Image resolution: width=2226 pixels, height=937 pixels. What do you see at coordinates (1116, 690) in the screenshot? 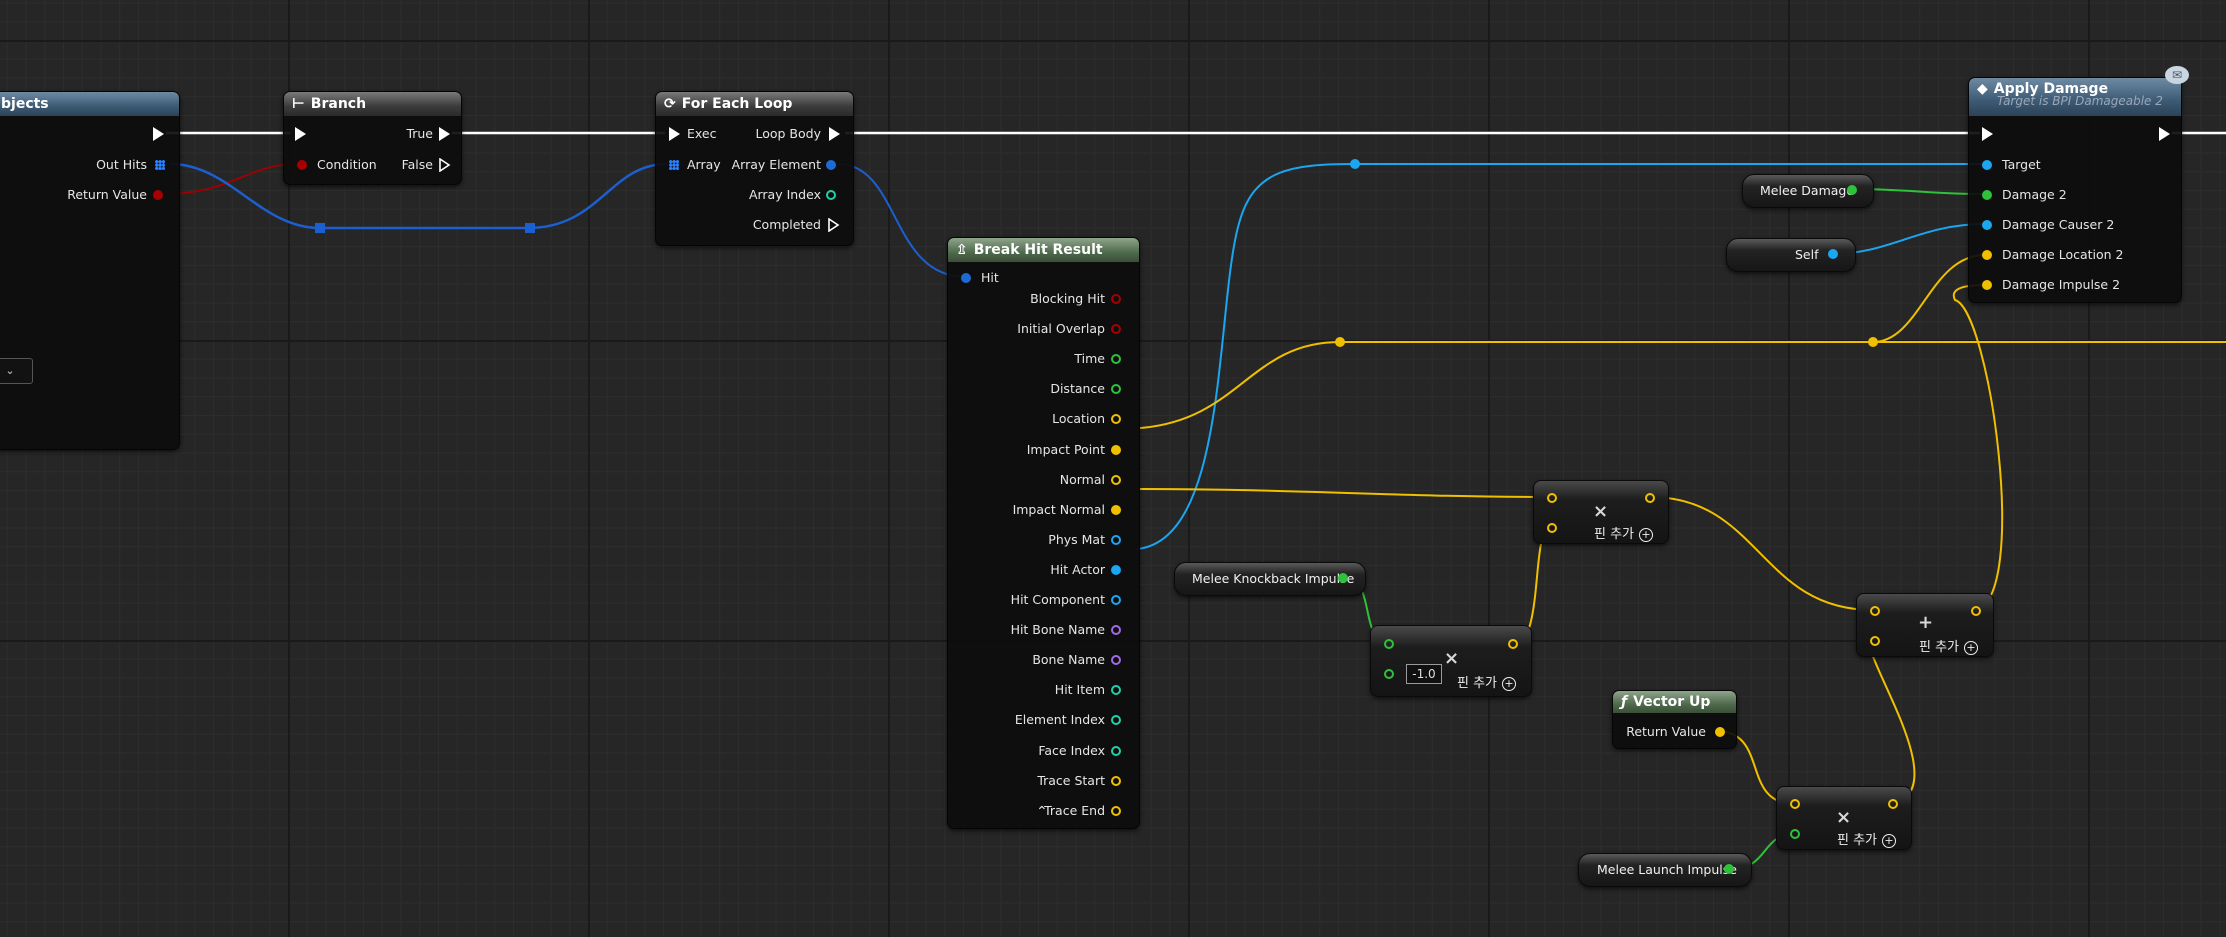
I see `hit-item-pin` at bounding box center [1116, 690].